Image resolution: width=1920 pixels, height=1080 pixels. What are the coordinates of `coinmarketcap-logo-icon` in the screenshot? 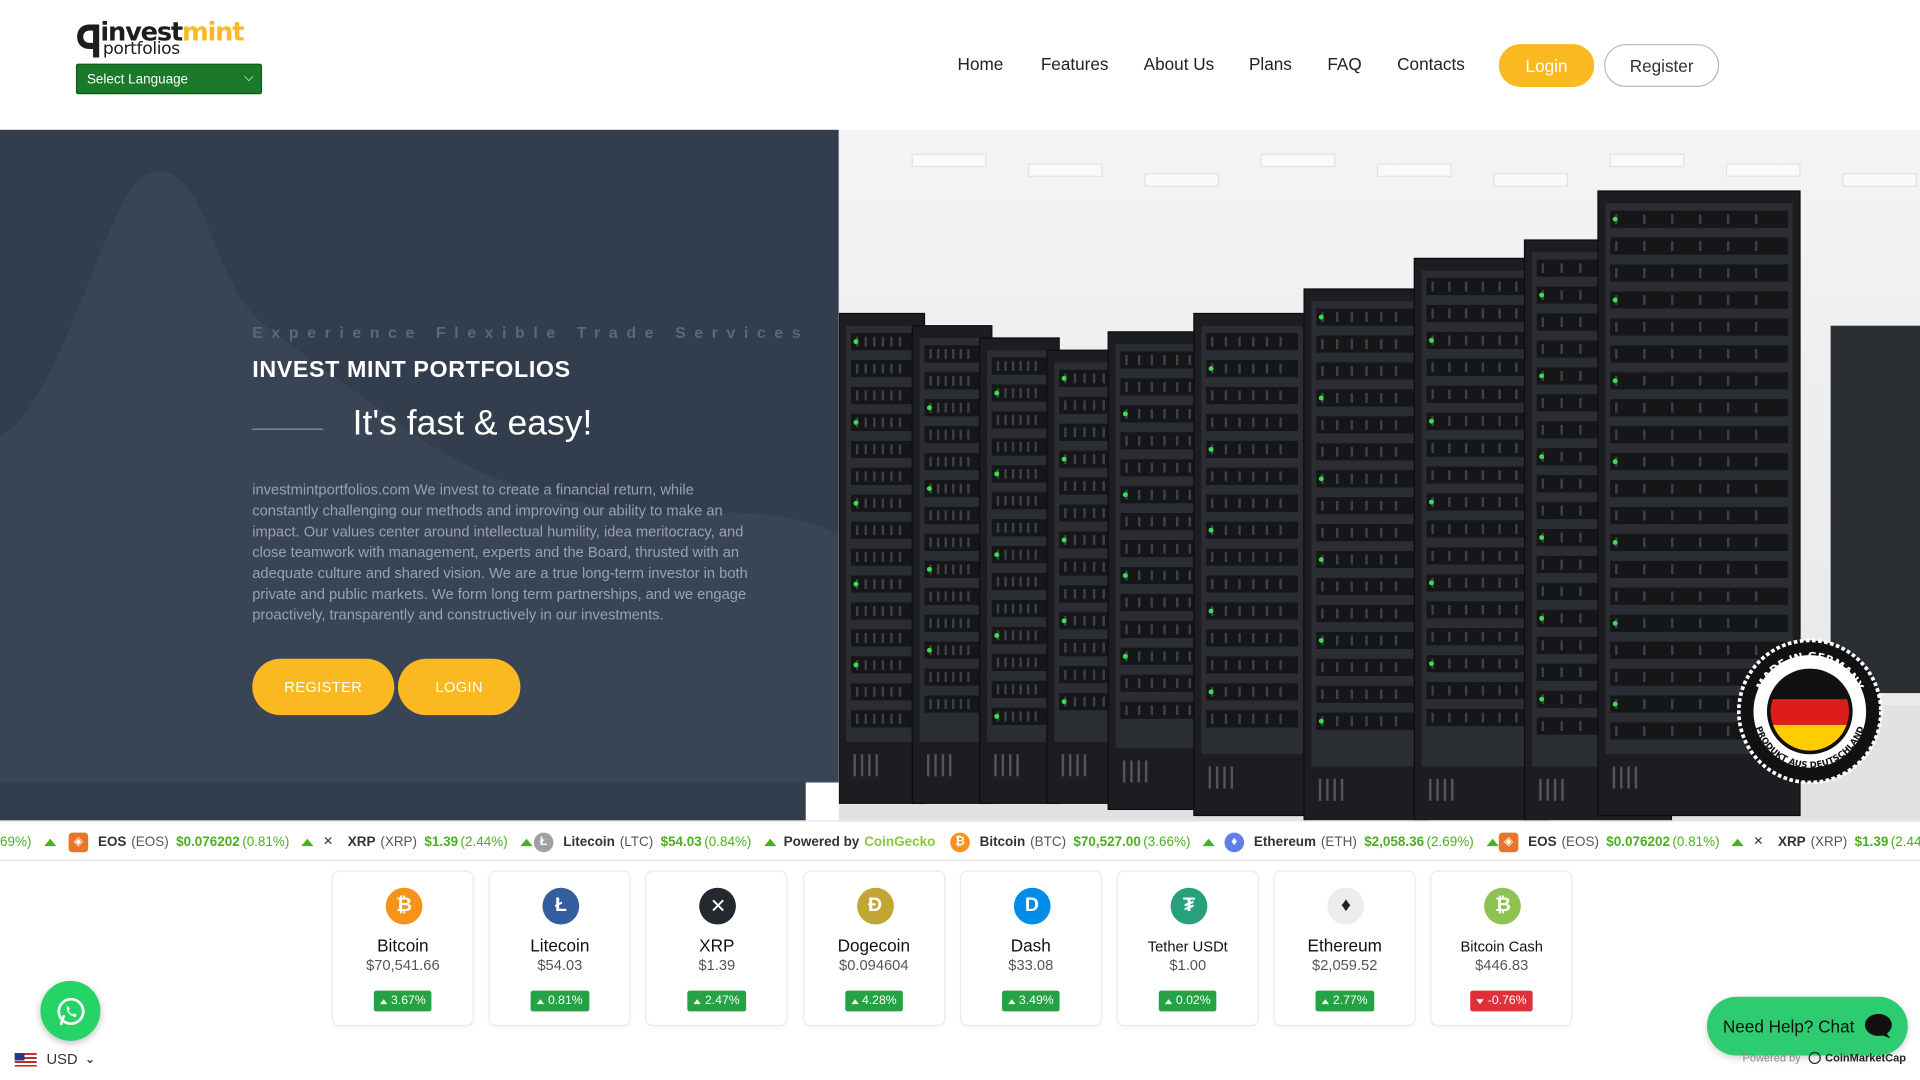 It's located at (1814, 1058).